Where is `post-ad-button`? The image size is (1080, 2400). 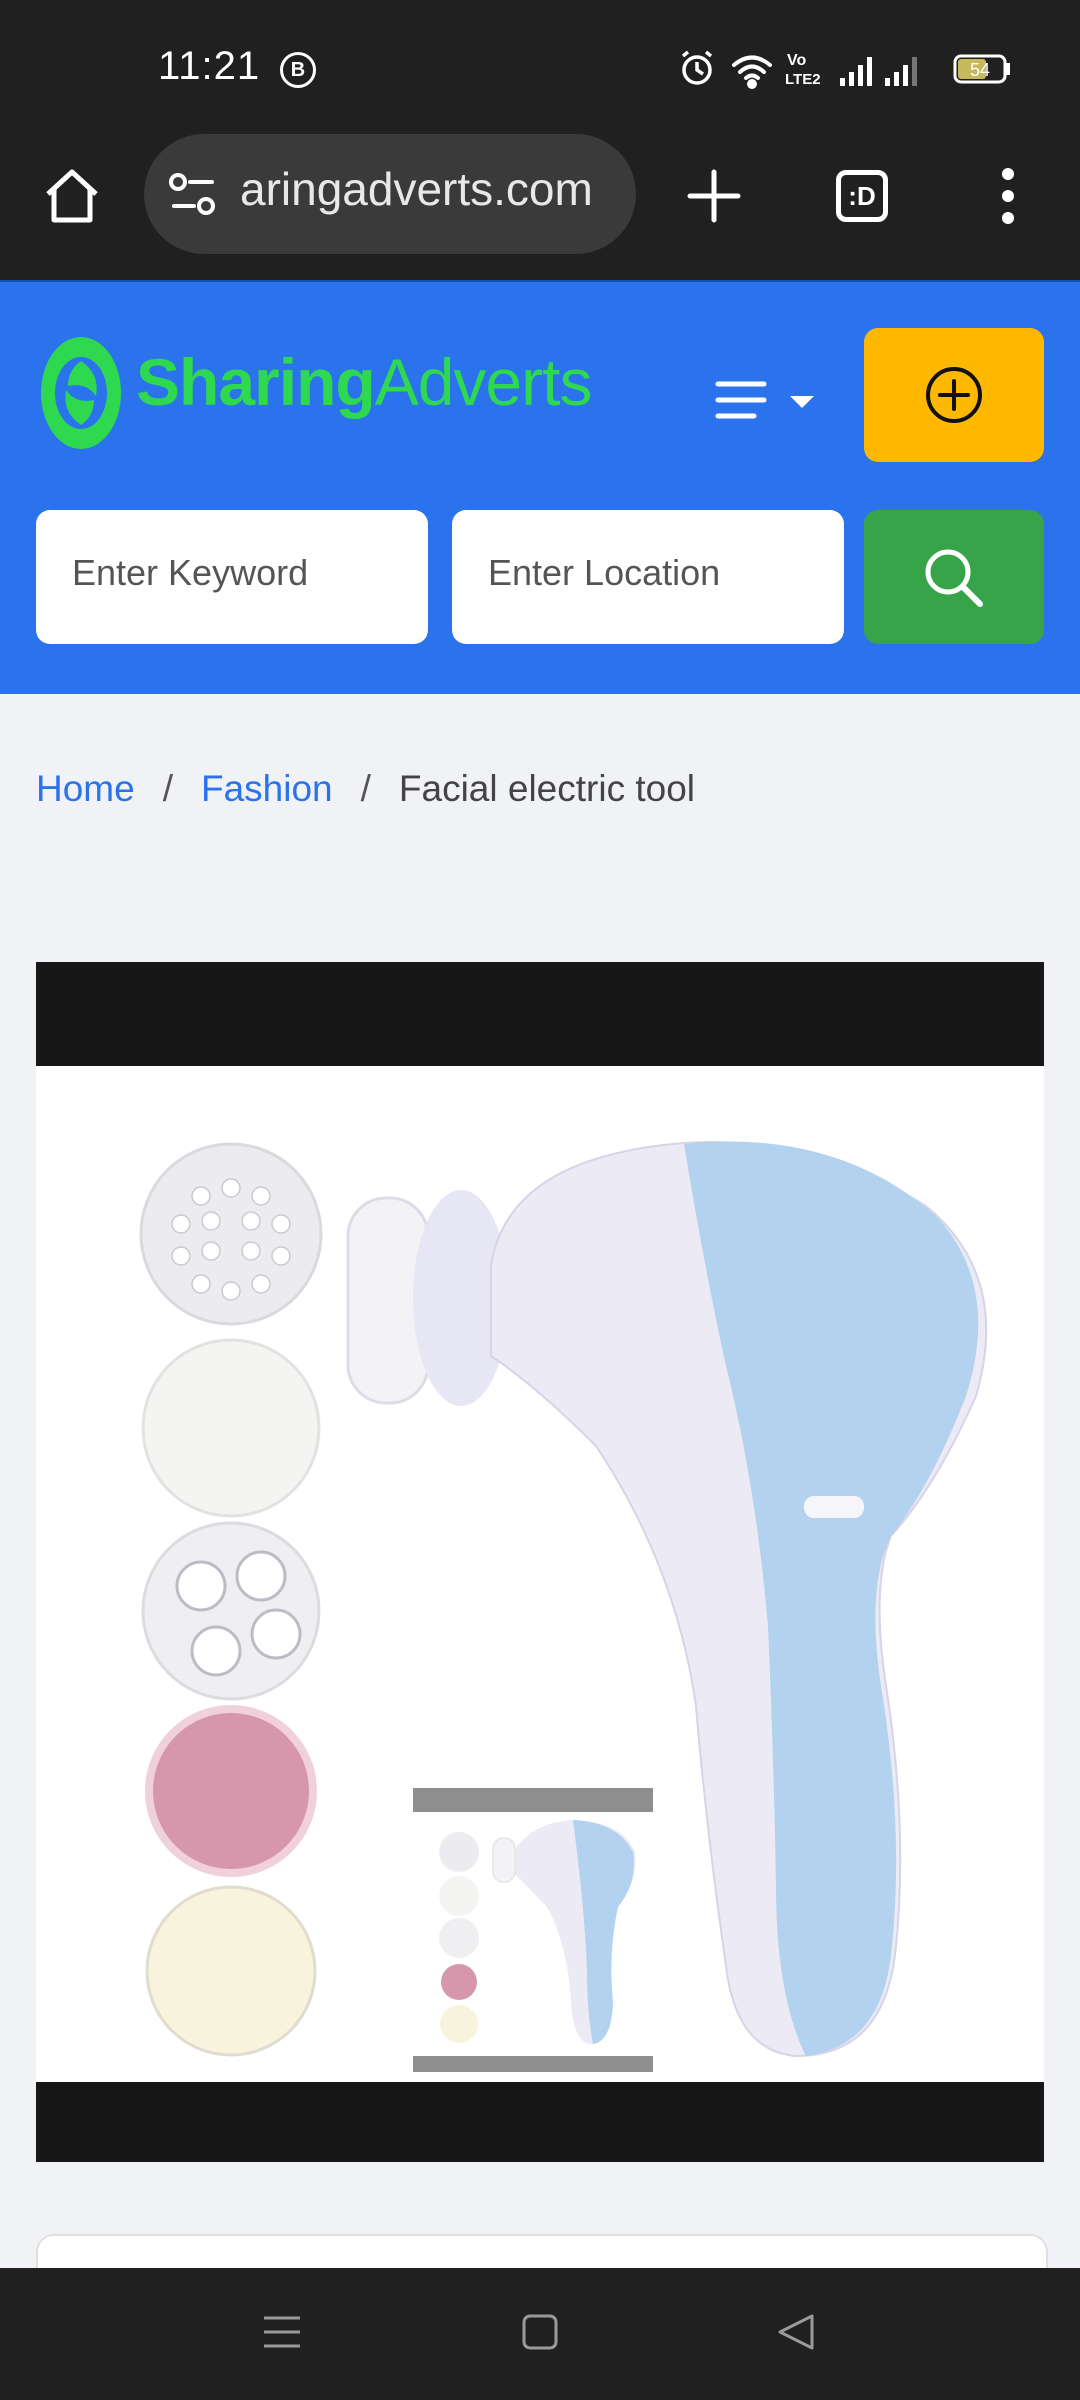 post-ad-button is located at coordinates (954, 395).